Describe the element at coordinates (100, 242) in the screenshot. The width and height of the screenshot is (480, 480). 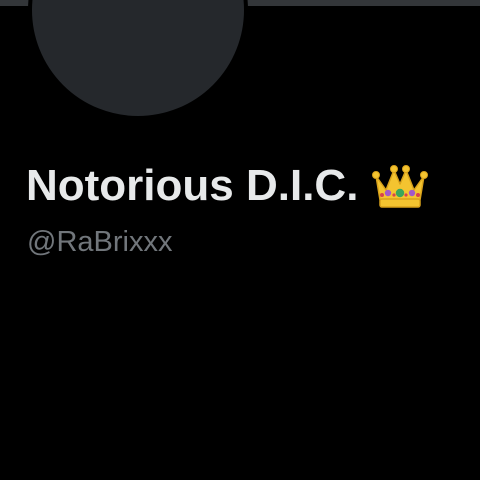
I see `user-handle: @RaBrixxx` at that location.